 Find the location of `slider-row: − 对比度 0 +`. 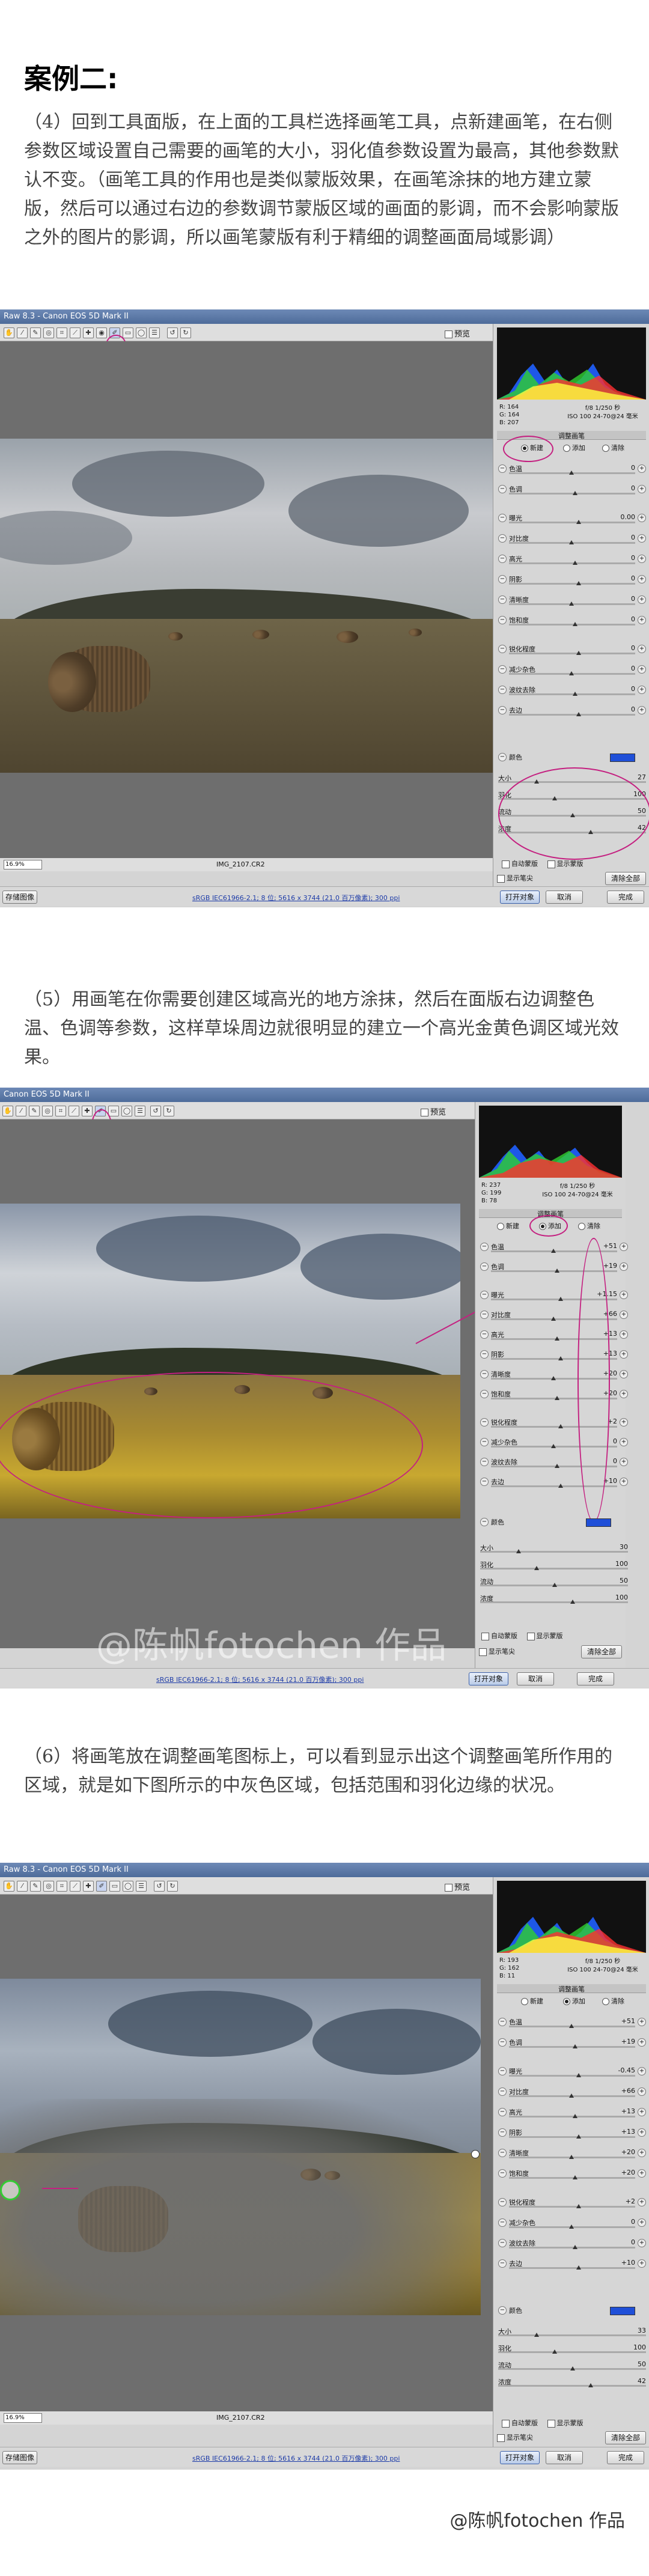

slider-row: − 对比度 0 + is located at coordinates (572, 539).